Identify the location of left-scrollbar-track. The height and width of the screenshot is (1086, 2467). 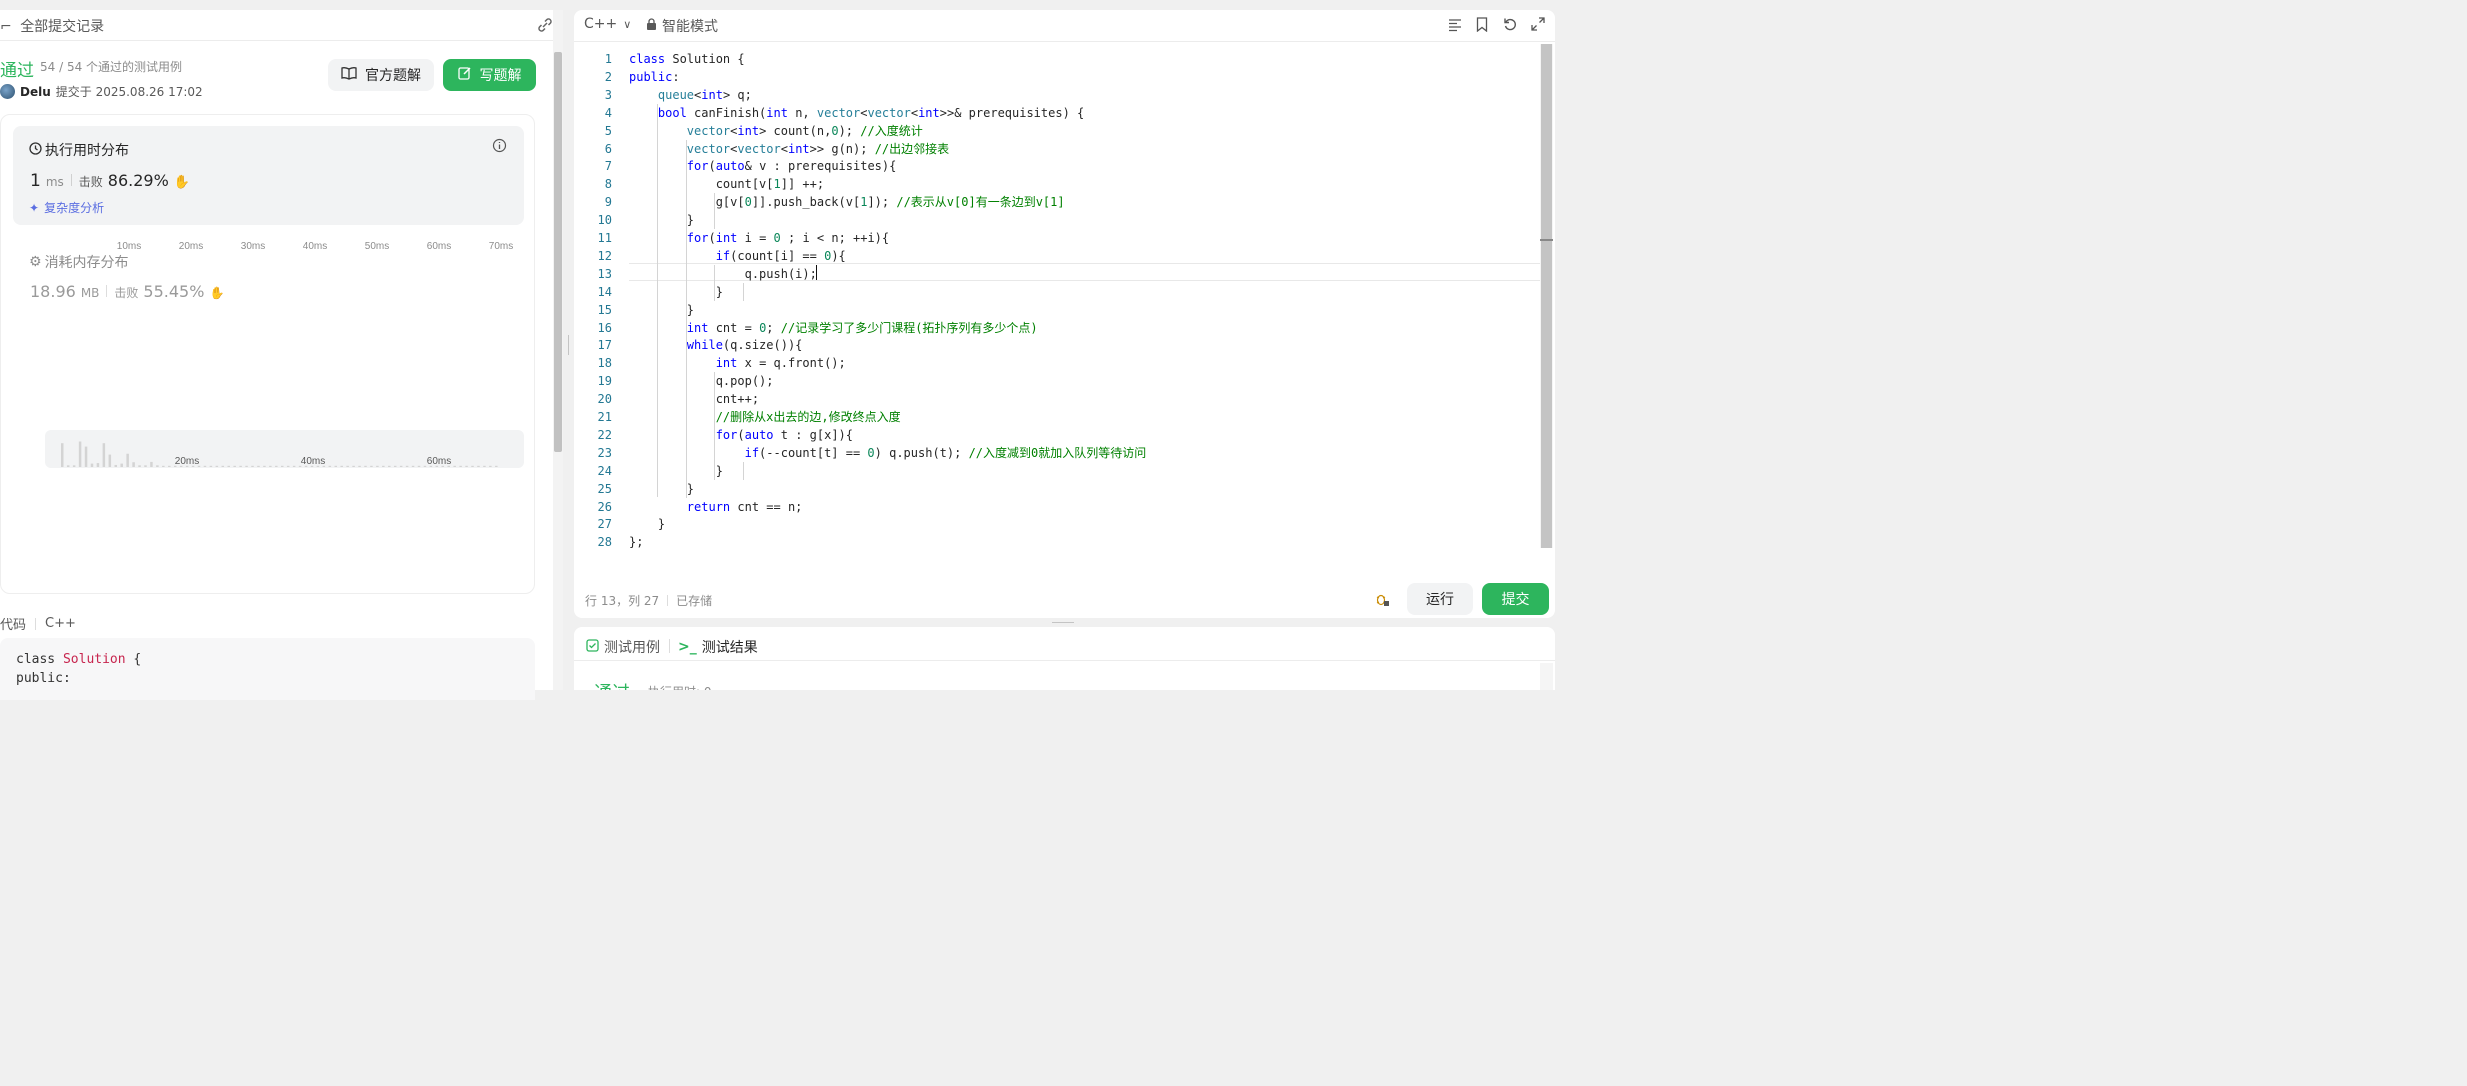
(558, 350).